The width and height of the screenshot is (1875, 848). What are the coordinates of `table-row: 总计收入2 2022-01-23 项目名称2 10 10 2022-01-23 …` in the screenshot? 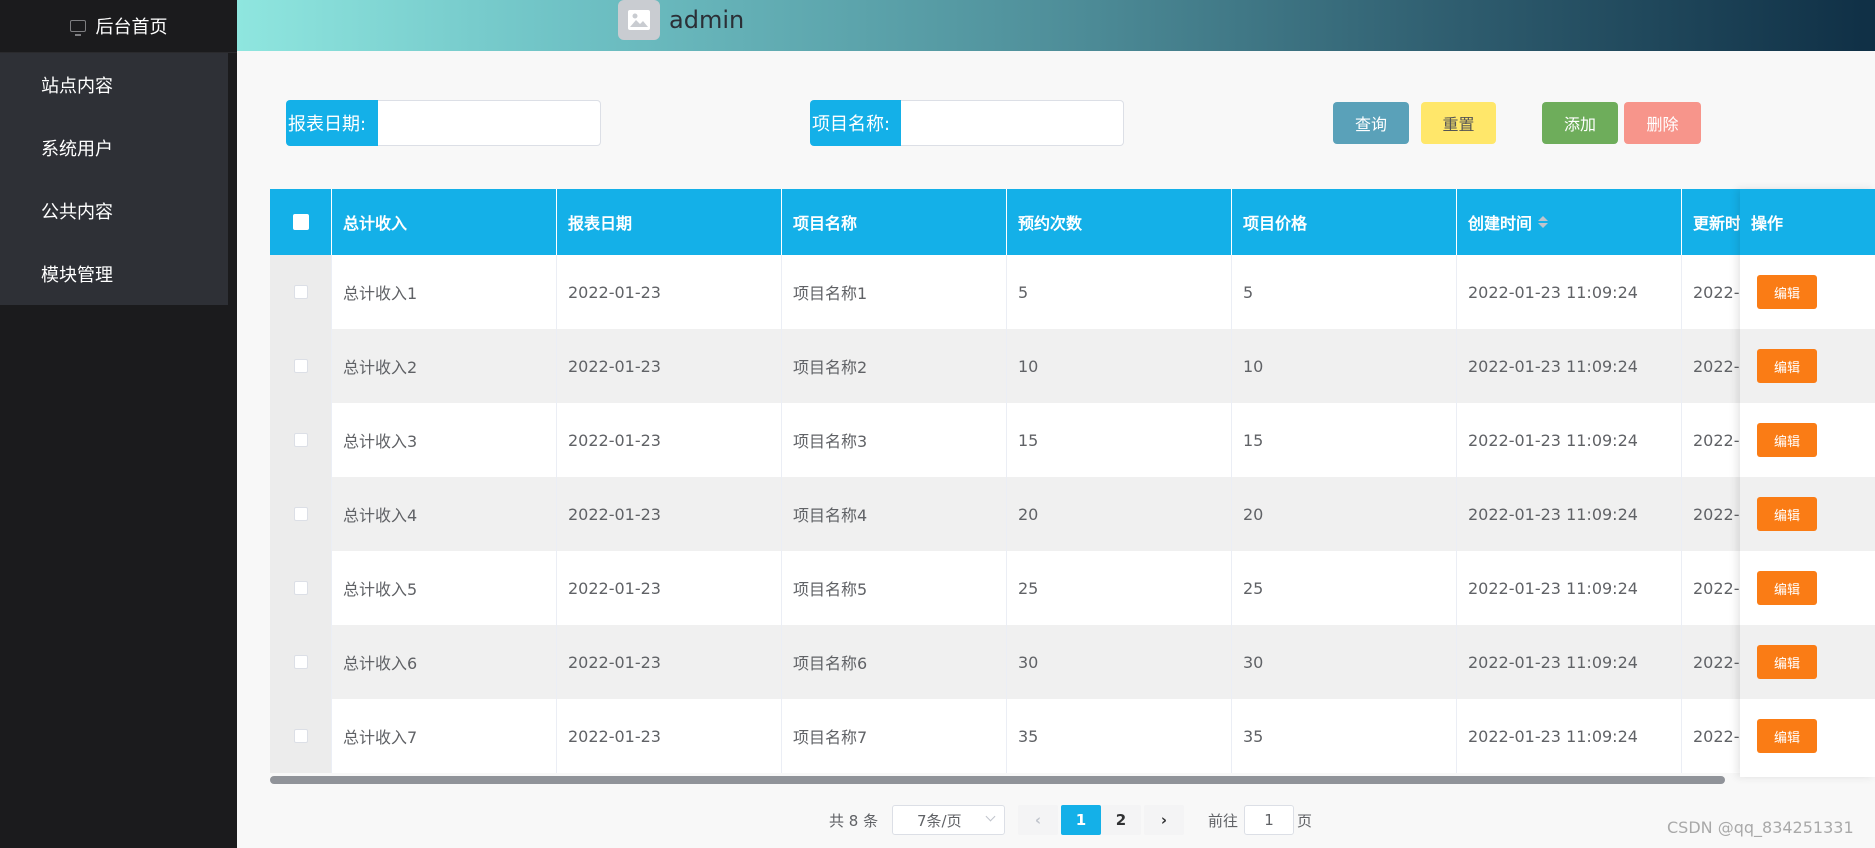 It's located at (1072, 366).